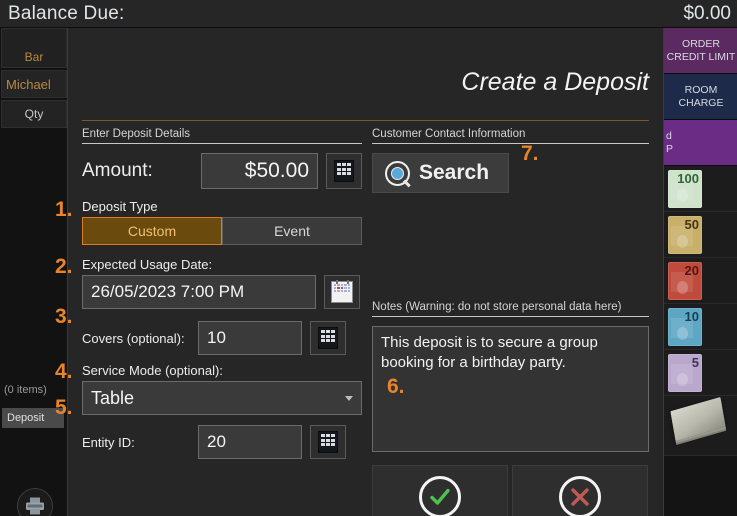  I want to click on items-count: (0 items), so click(25, 390).